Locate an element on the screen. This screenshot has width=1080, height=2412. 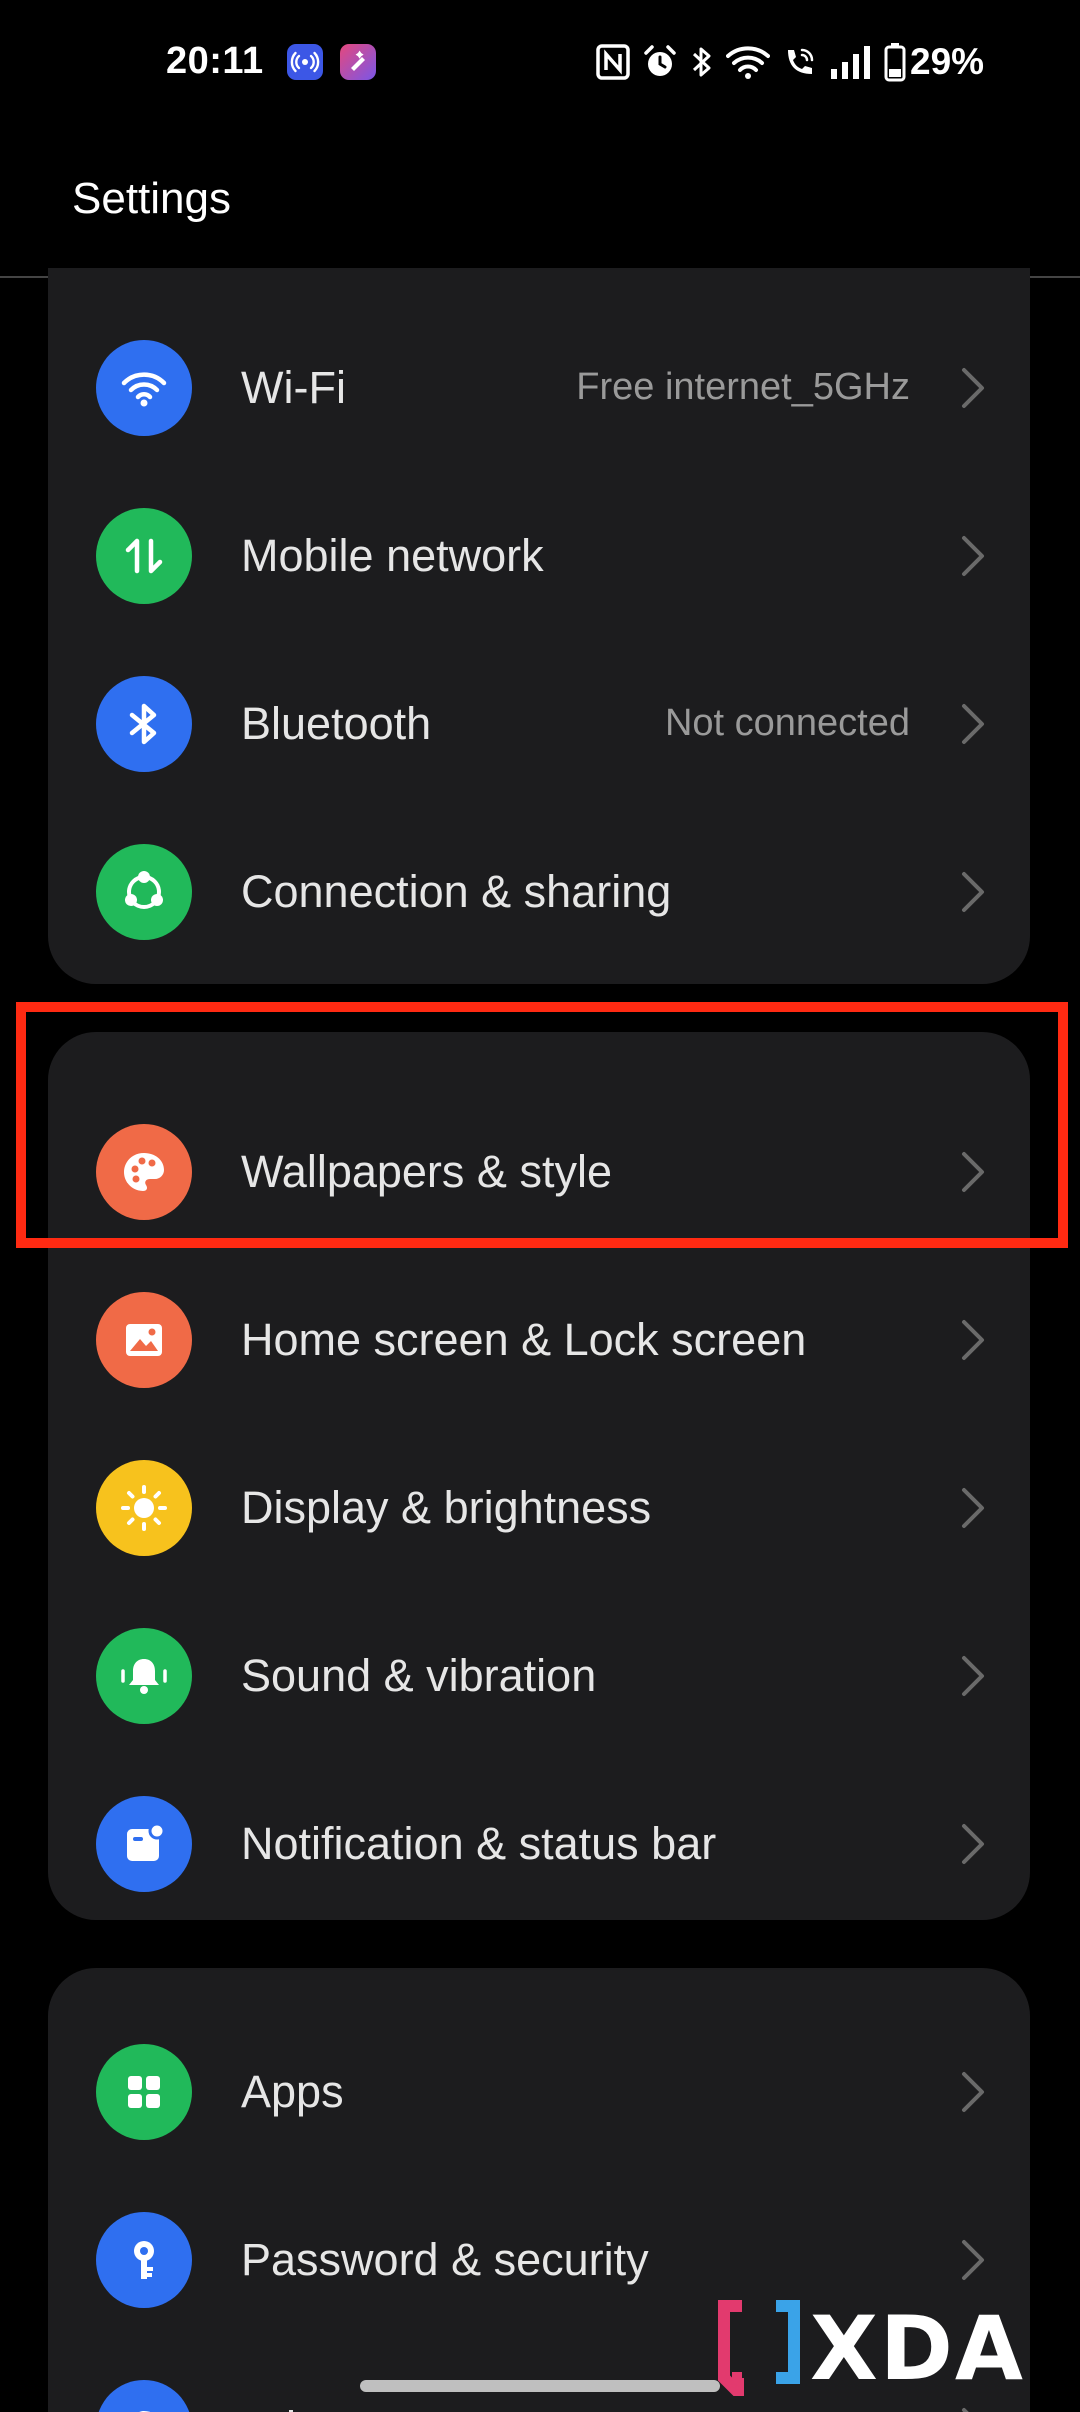
share-icon is located at coordinates (144, 892).